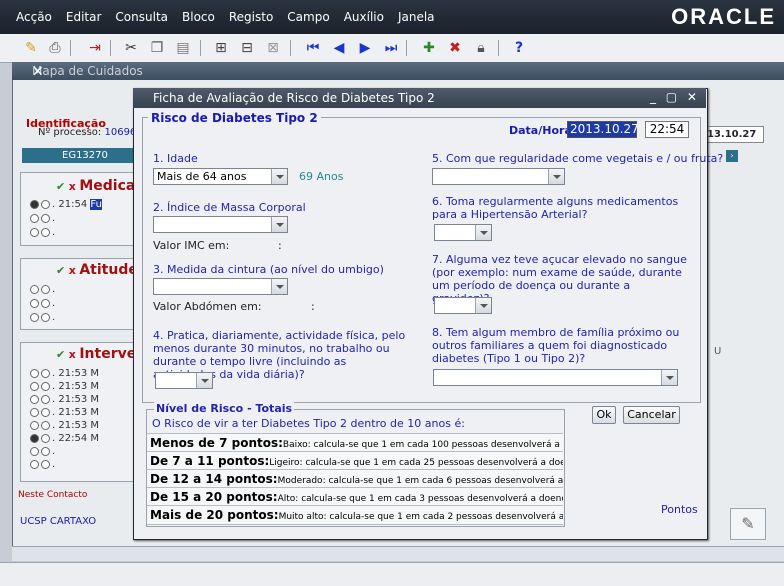 This screenshot has width=784, height=586. Describe the element at coordinates (207, 306) in the screenshot. I see `abdomen-label: Valor Abdómen em:` at that location.